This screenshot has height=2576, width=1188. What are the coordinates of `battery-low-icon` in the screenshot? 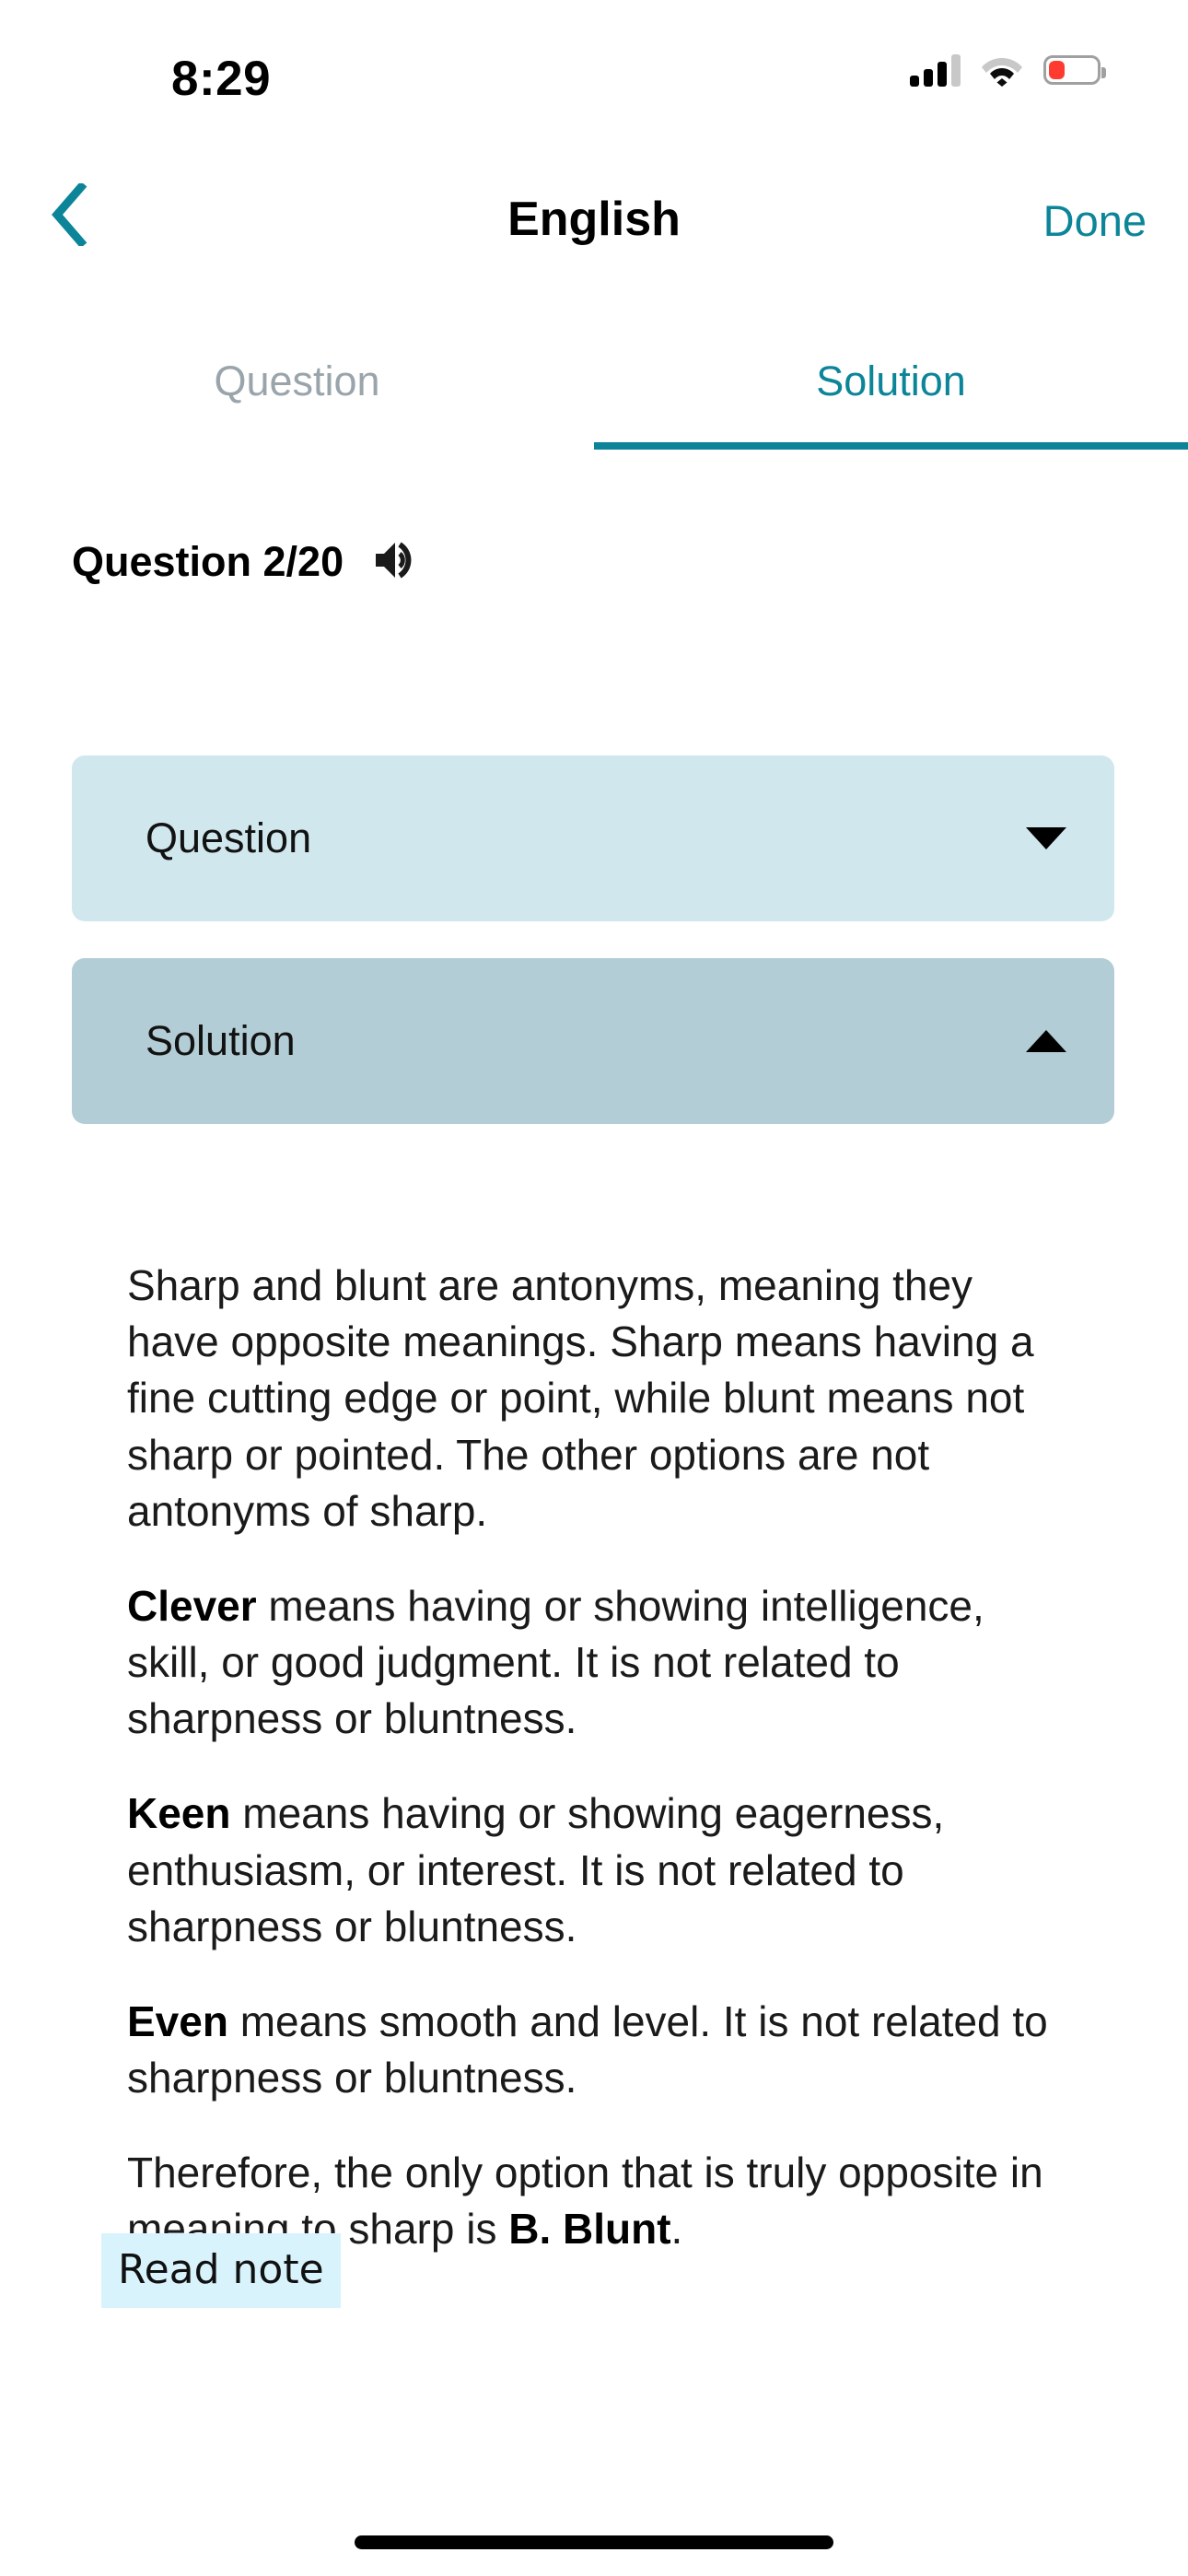 It's located at (1074, 70).